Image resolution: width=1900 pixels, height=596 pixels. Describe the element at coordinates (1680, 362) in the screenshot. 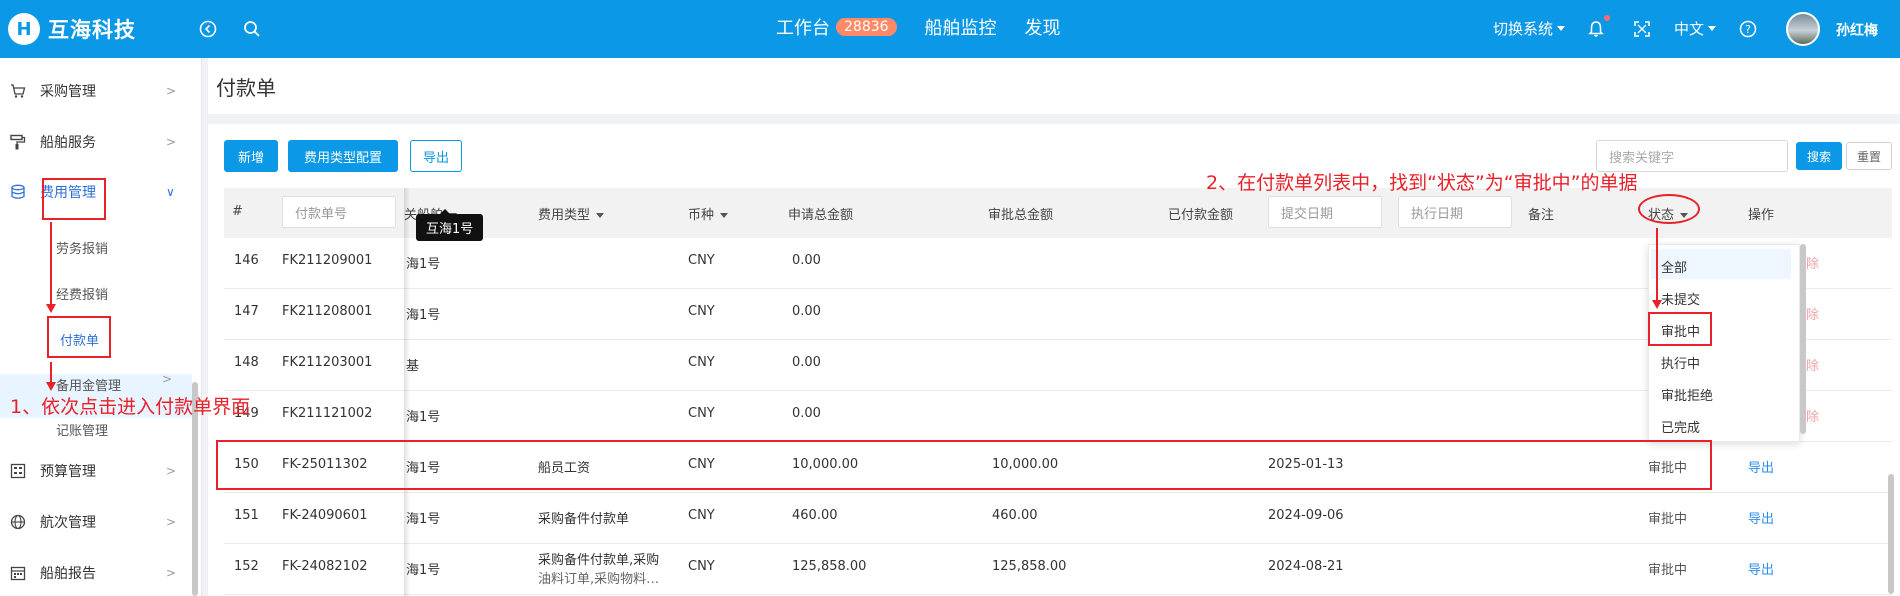

I see `status-option-executing: 执行中` at that location.